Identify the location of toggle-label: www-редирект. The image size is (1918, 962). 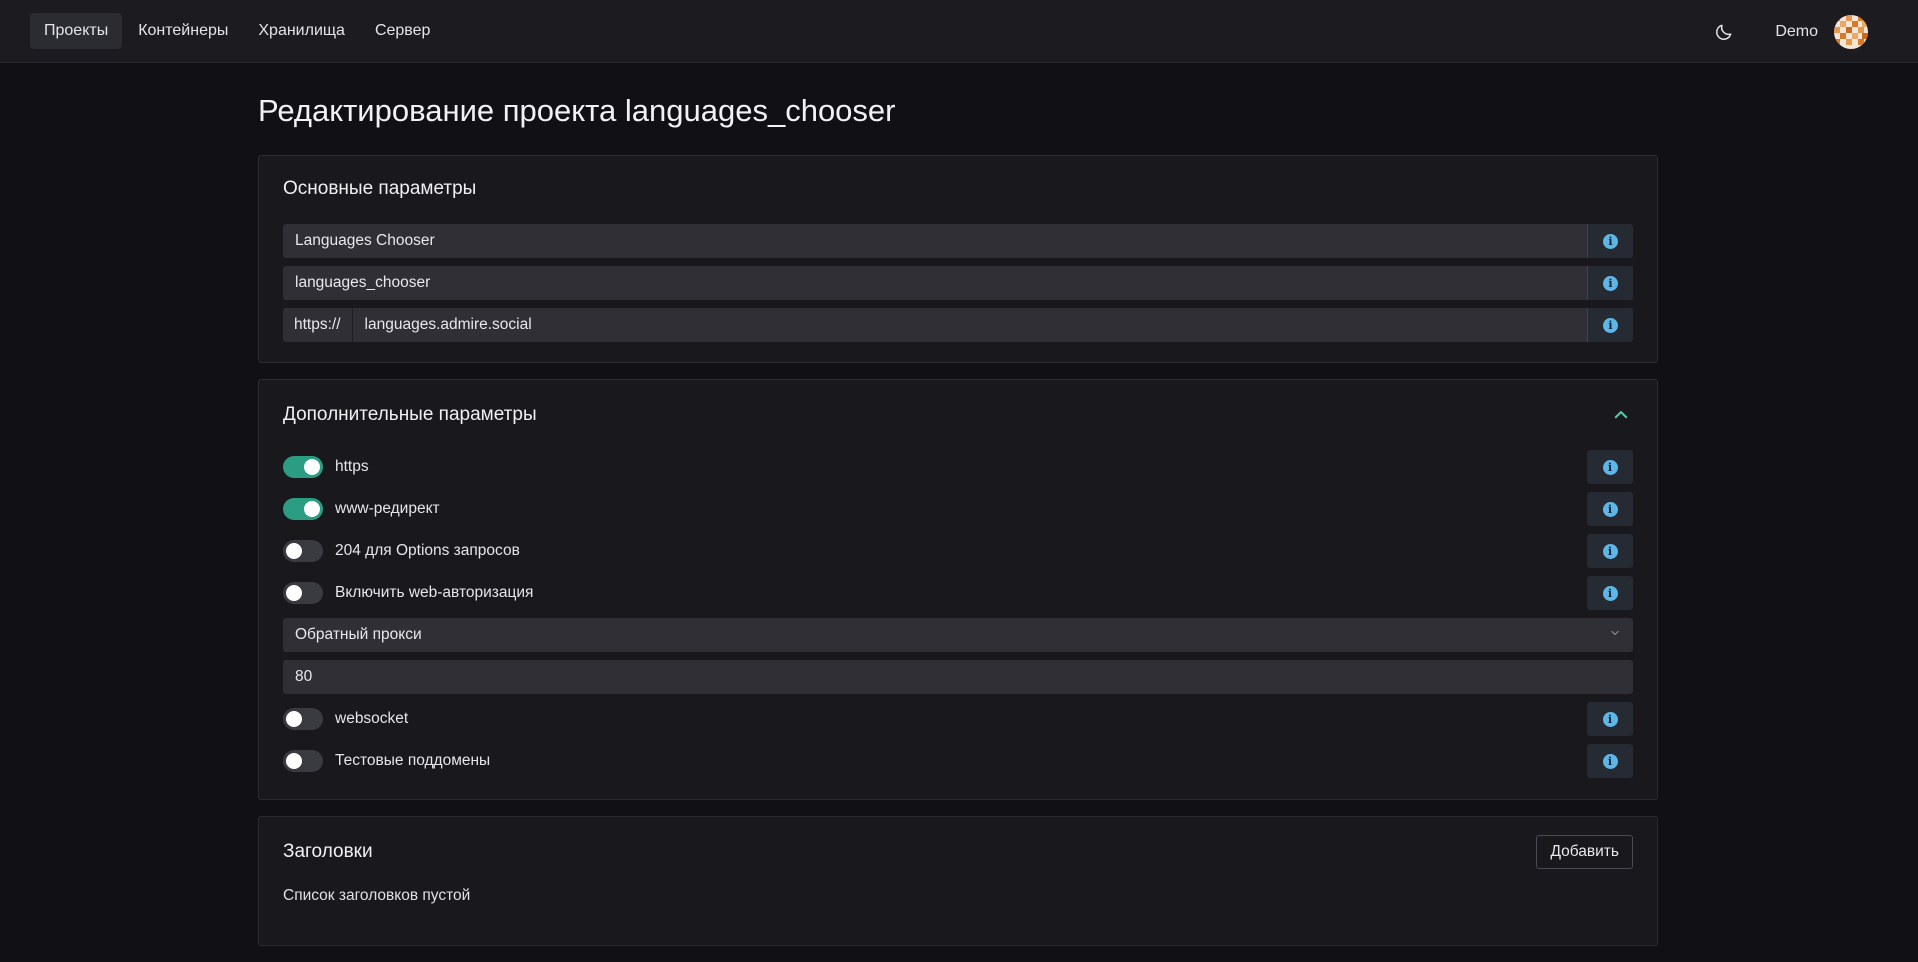
(387, 508).